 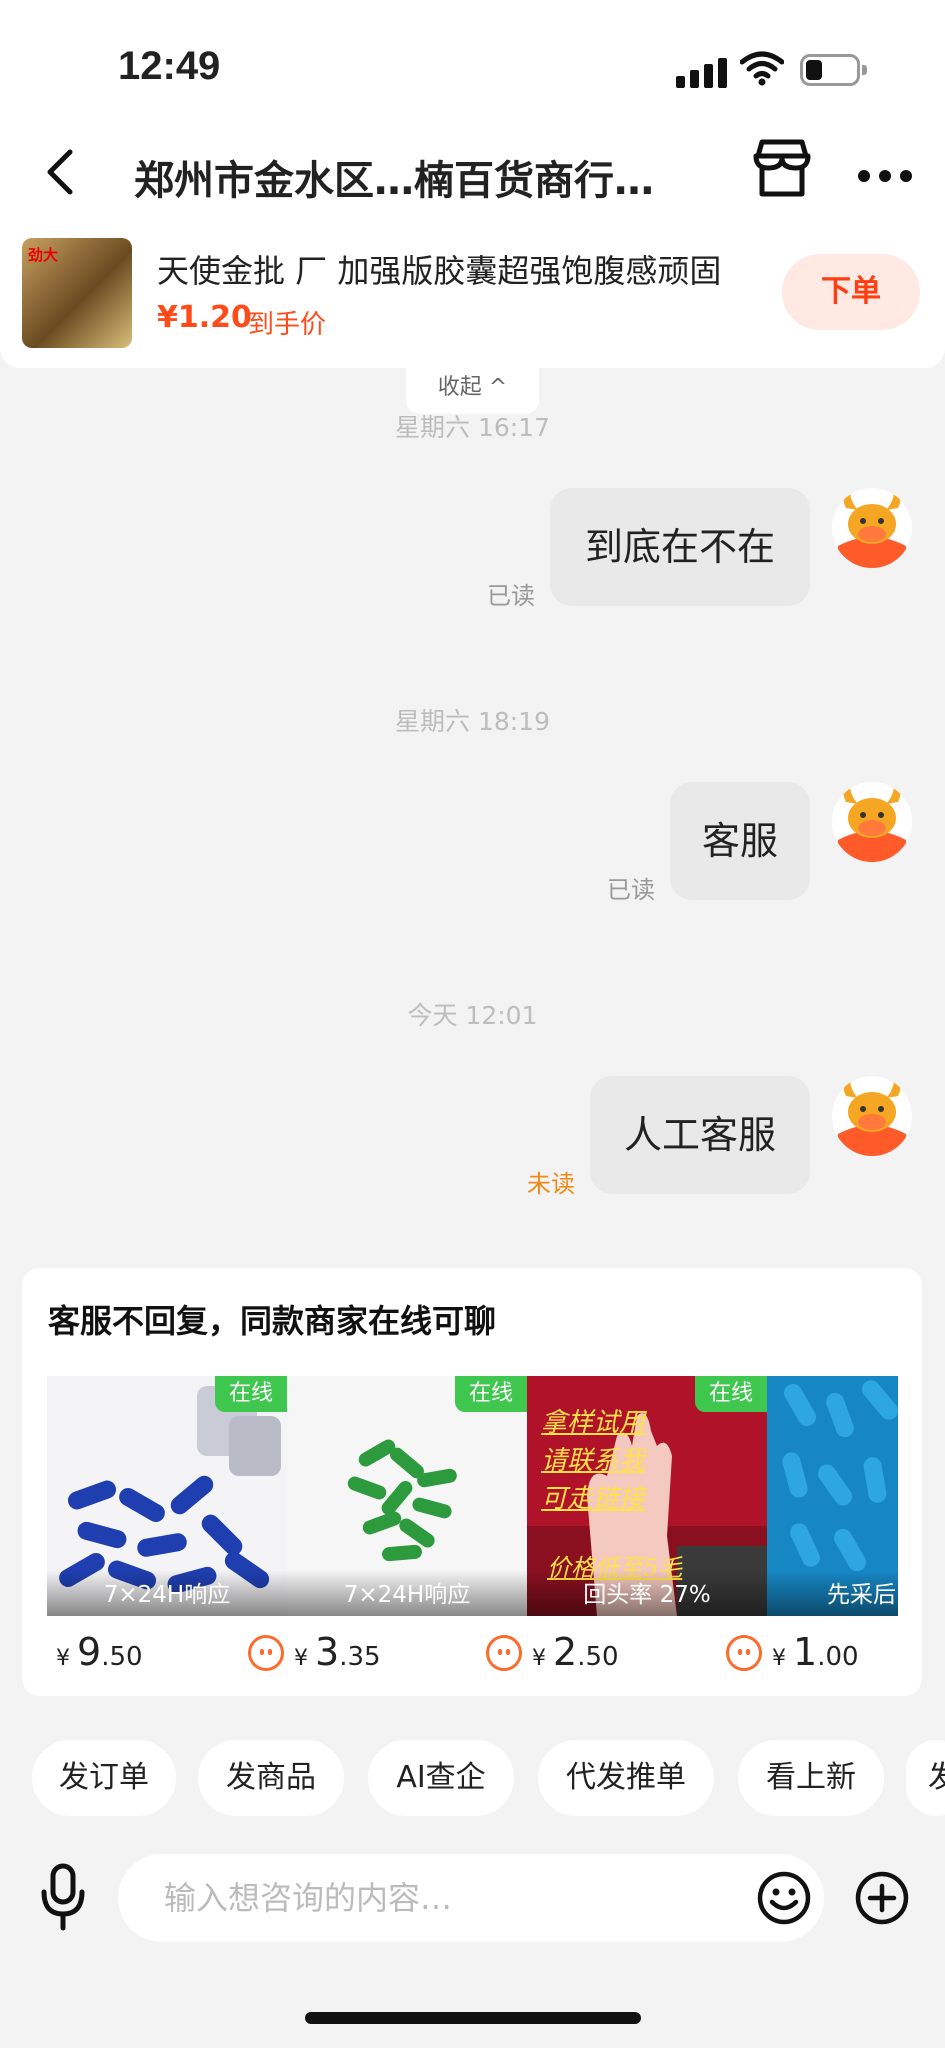 What do you see at coordinates (700, 1135) in the screenshot?
I see `message-bubble: 人工客服` at bounding box center [700, 1135].